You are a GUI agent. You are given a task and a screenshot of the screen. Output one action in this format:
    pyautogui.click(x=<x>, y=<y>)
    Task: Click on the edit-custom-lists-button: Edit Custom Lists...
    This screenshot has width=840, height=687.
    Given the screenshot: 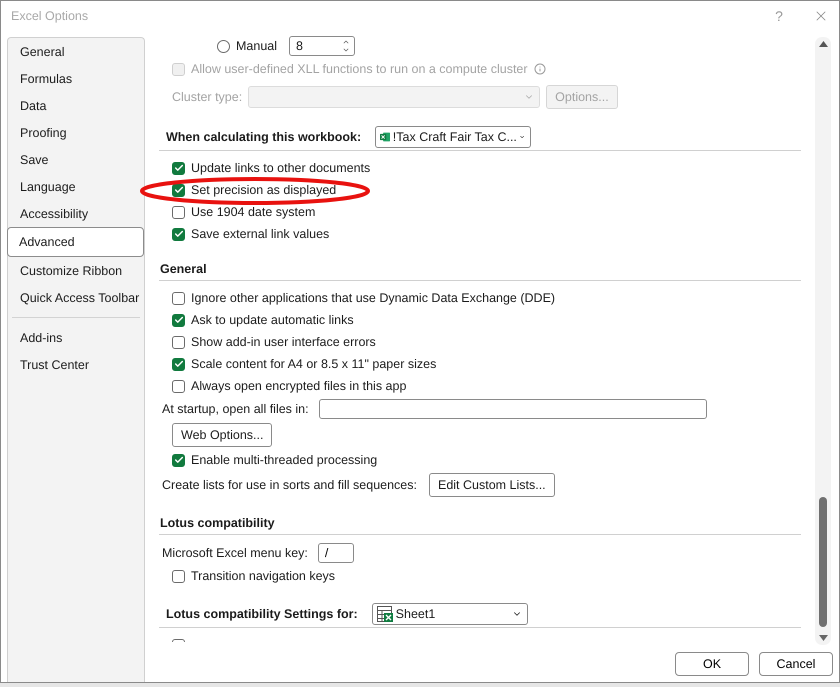 What is the action you would take?
    pyautogui.click(x=491, y=485)
    